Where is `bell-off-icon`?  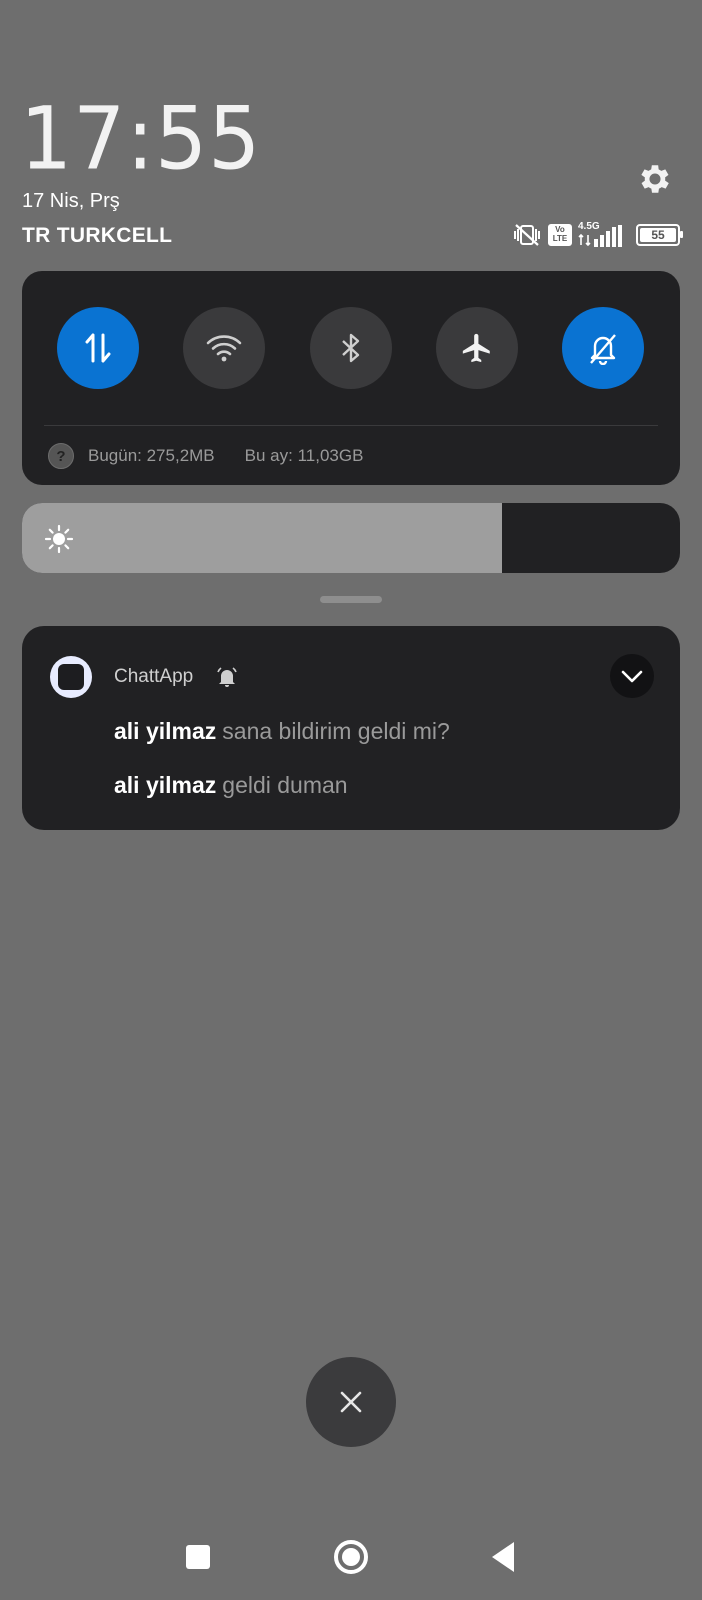 bell-off-icon is located at coordinates (603, 349).